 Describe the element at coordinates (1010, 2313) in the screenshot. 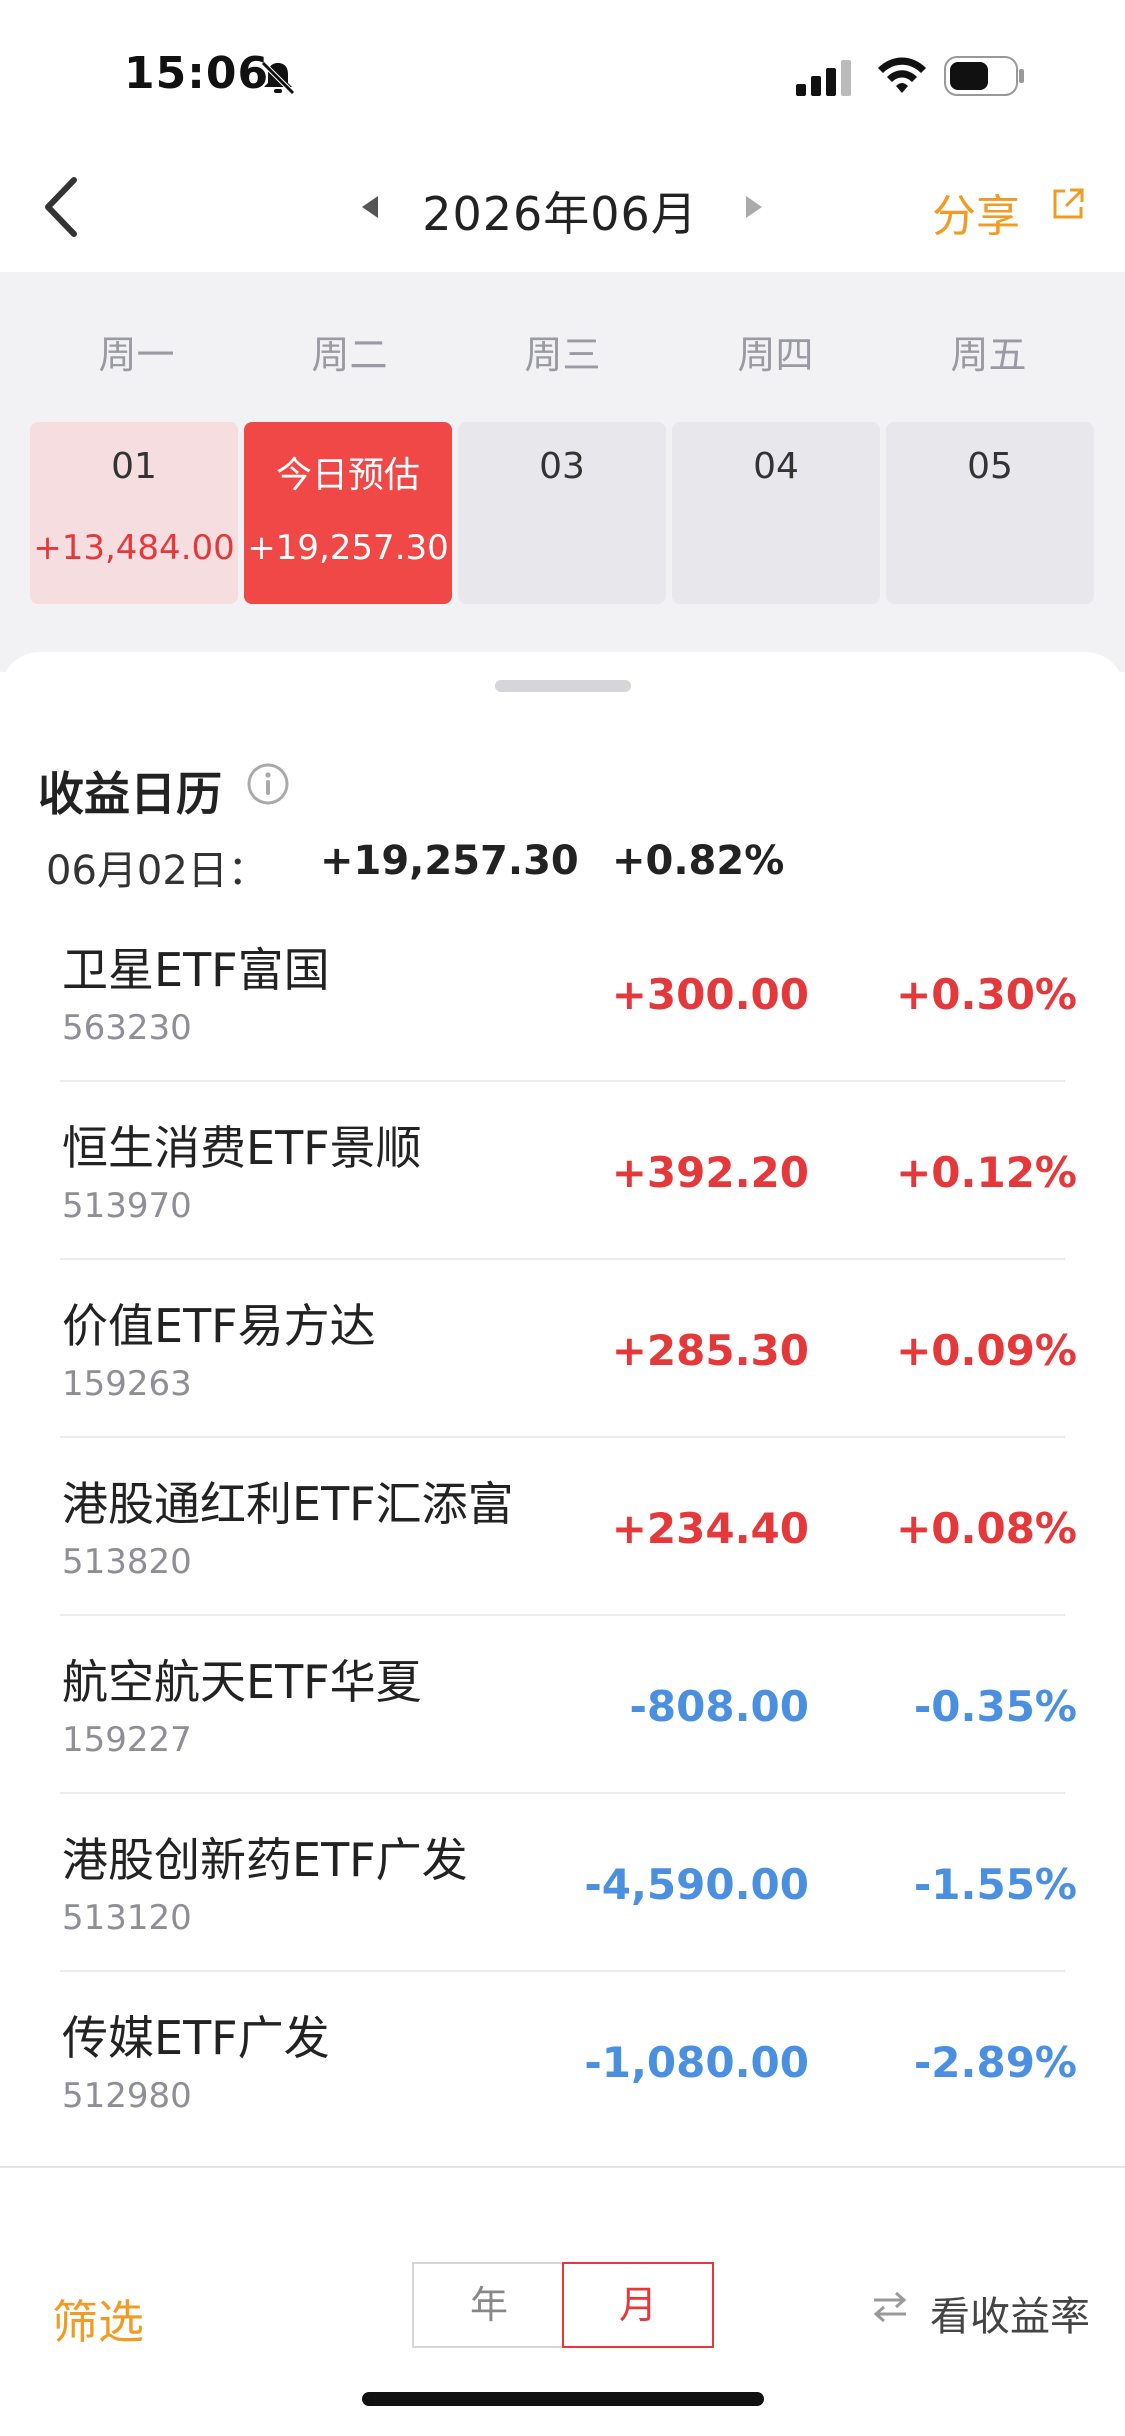

I see `view-rate-toggle: 看收益率` at that location.